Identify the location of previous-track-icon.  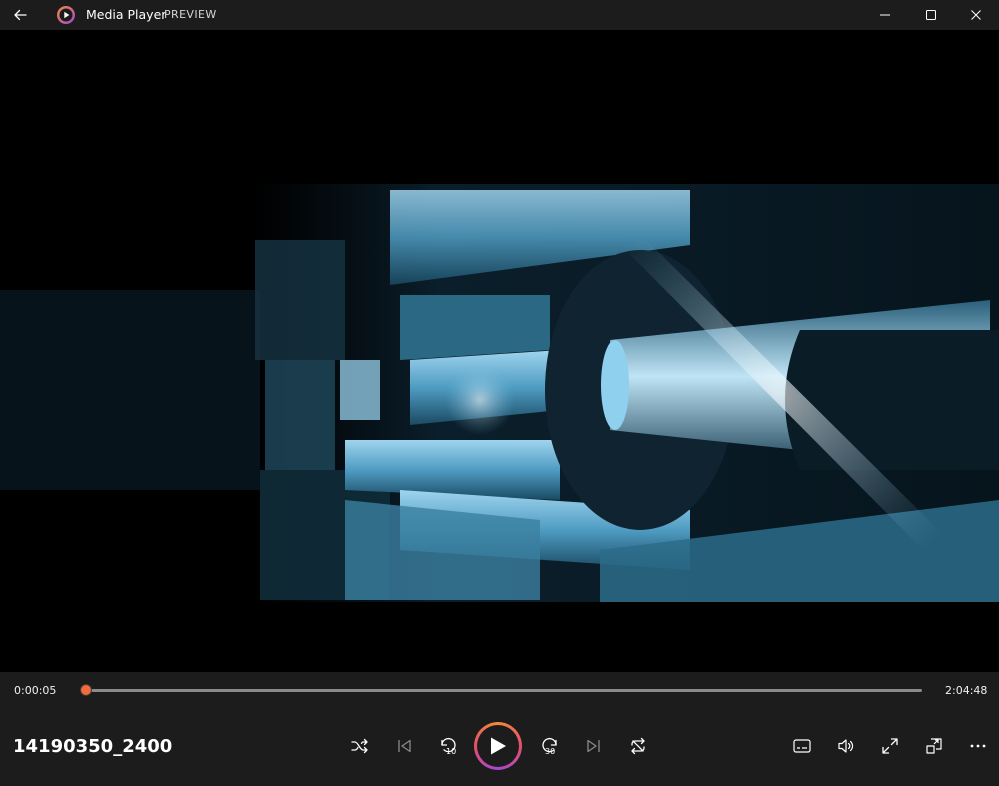
(404, 746).